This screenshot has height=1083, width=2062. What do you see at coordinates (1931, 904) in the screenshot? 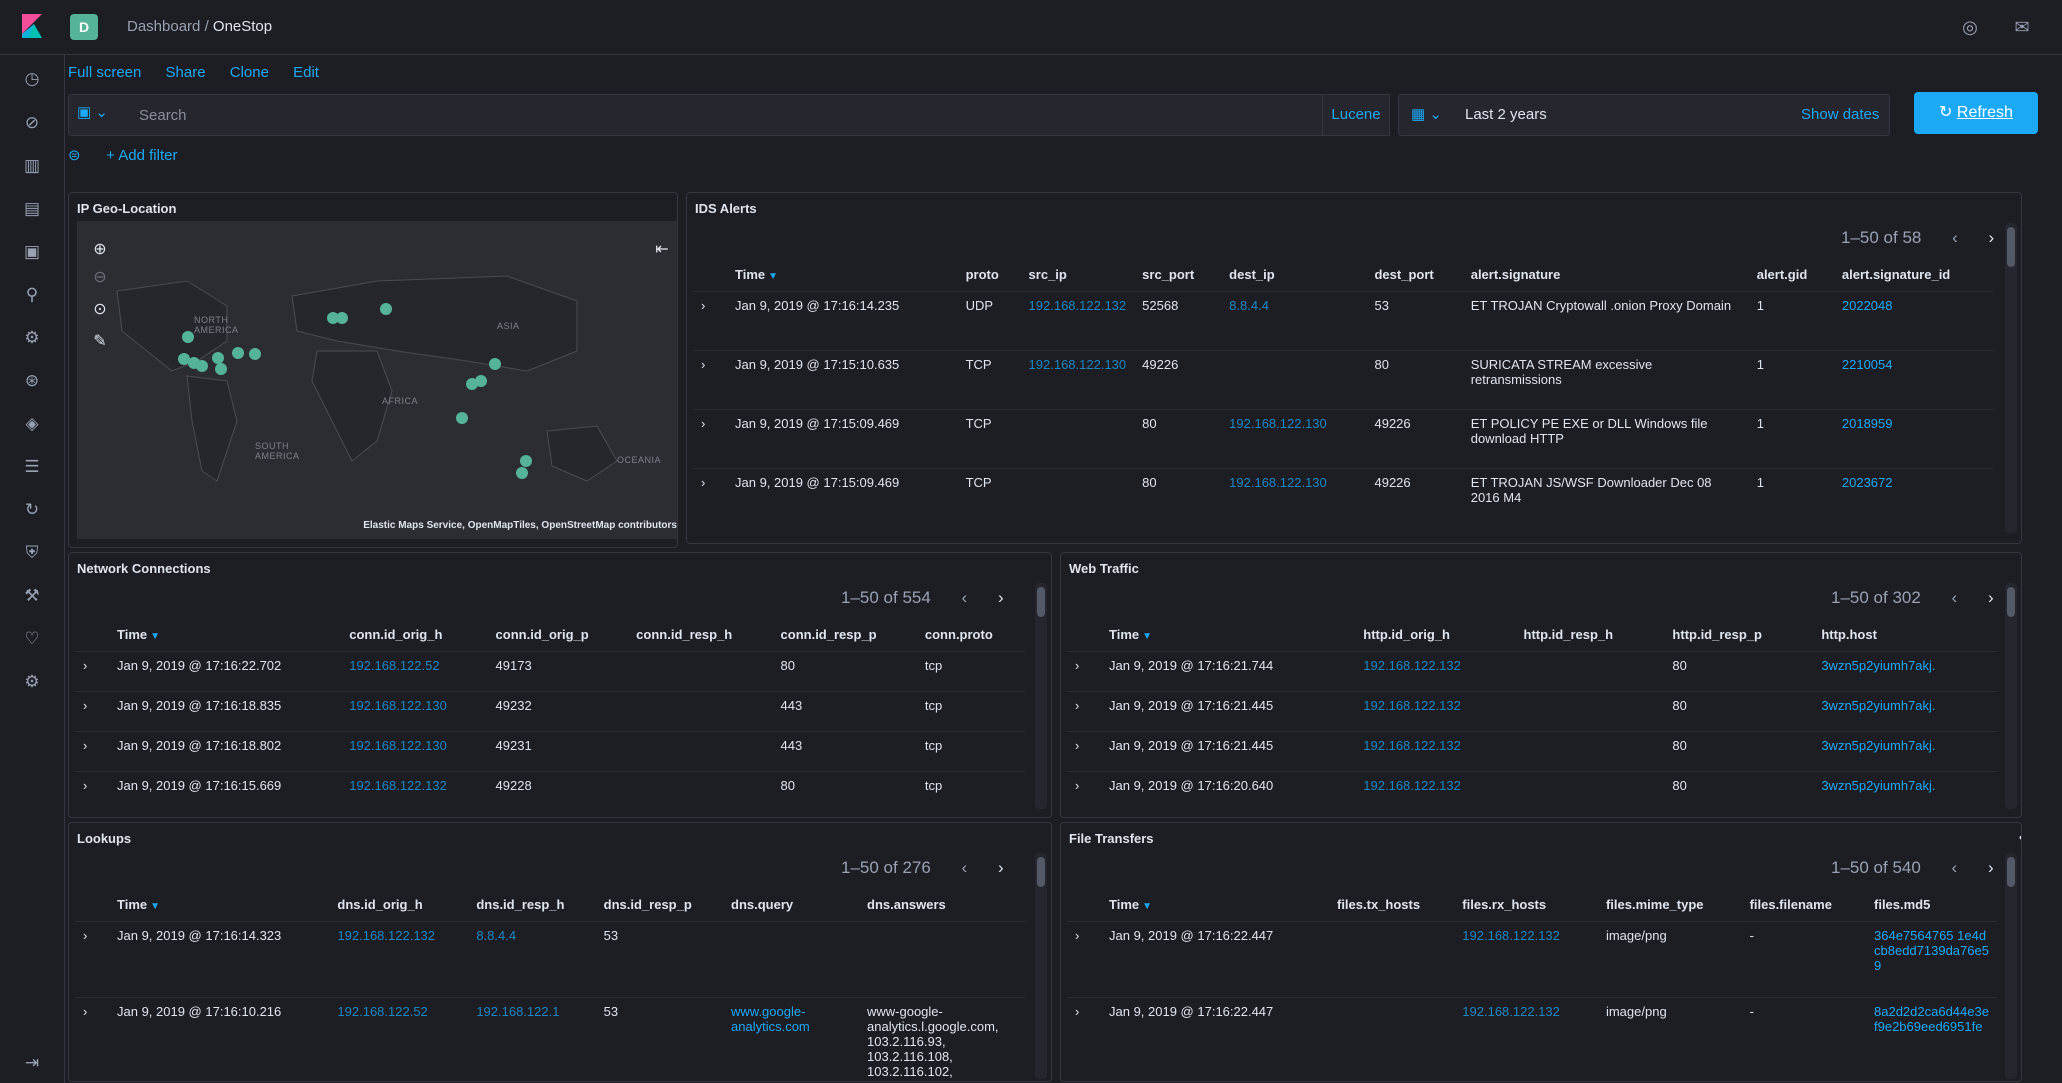
I see `col-header: files.md5` at bounding box center [1931, 904].